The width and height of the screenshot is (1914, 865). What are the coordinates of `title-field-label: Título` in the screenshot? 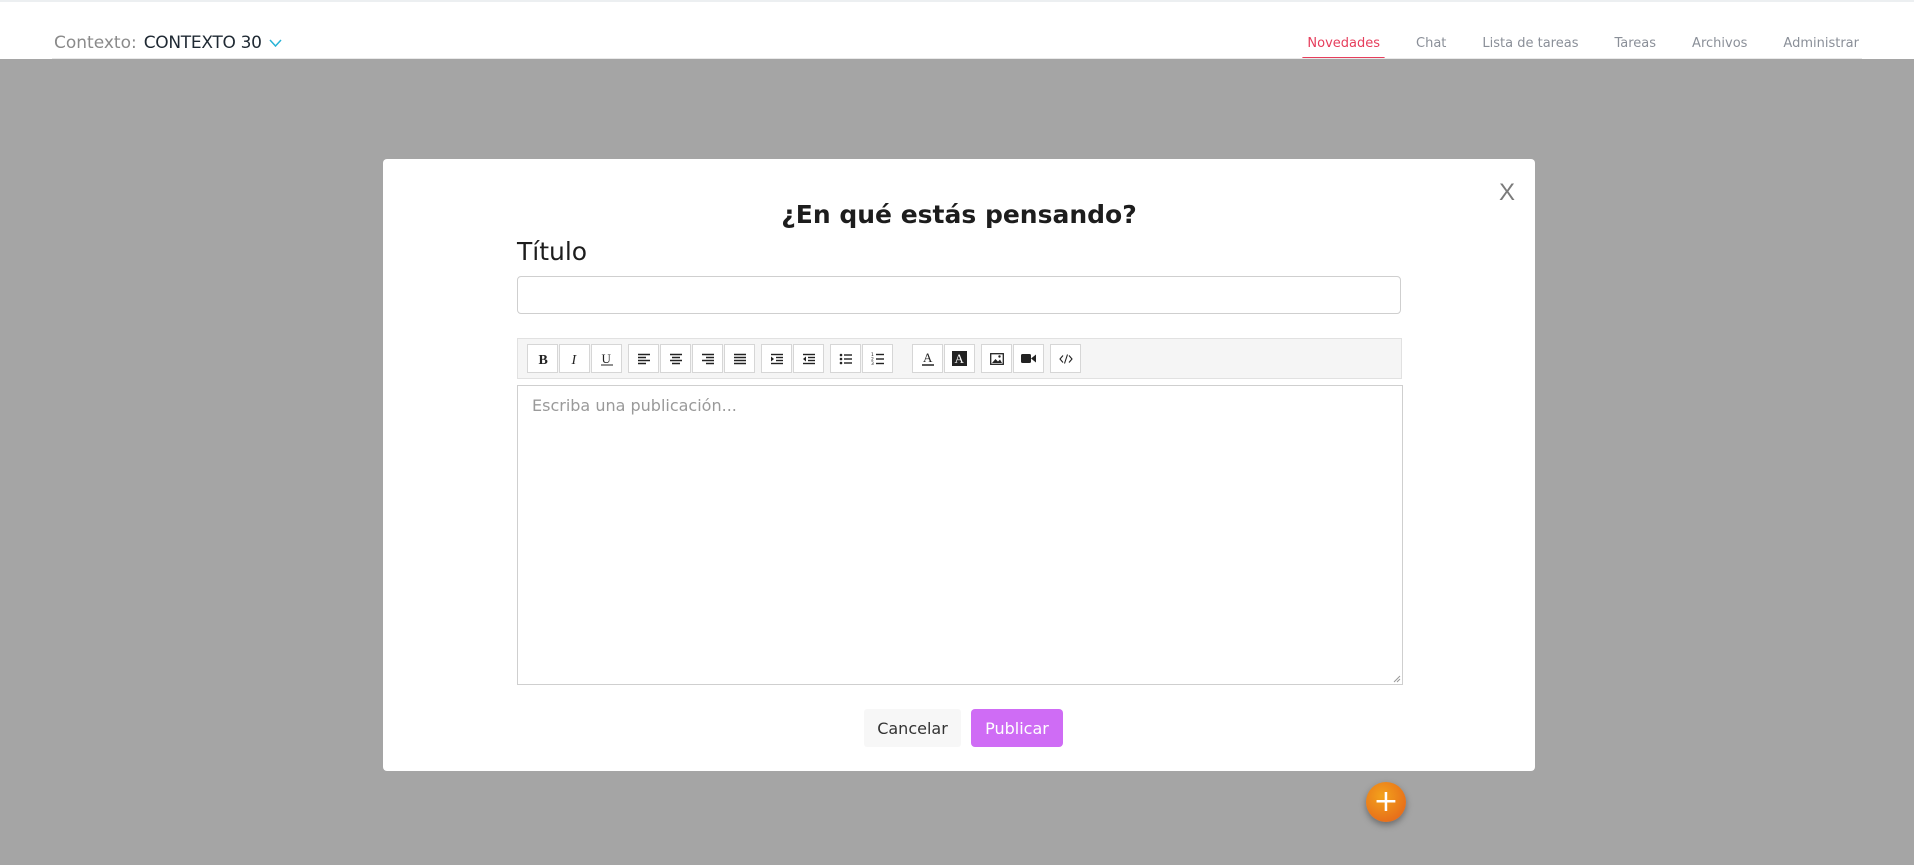 It's located at (552, 251).